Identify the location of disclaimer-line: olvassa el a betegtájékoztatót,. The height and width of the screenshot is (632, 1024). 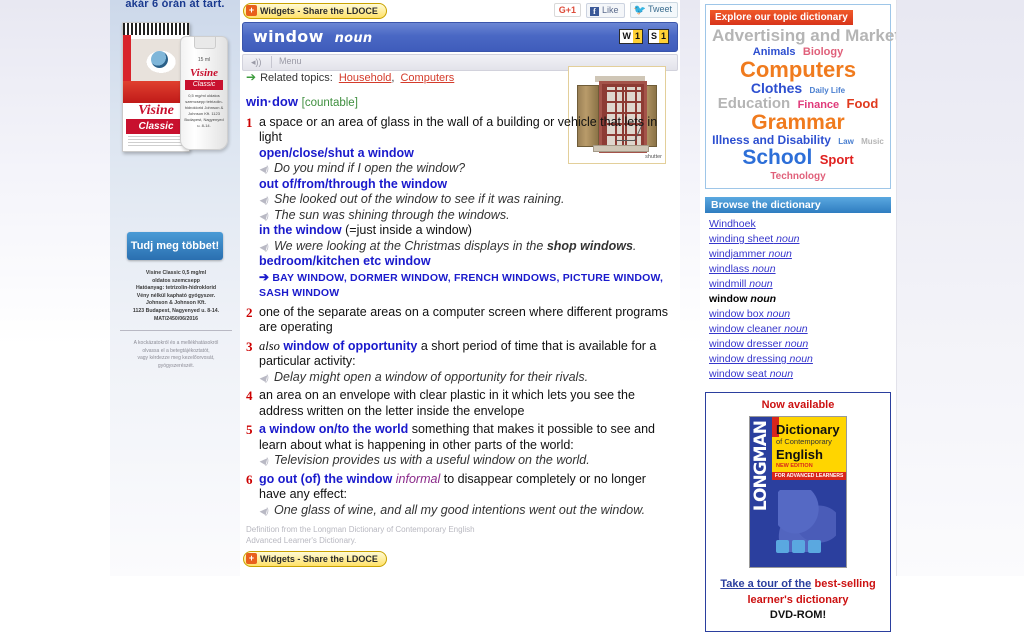
(176, 350).